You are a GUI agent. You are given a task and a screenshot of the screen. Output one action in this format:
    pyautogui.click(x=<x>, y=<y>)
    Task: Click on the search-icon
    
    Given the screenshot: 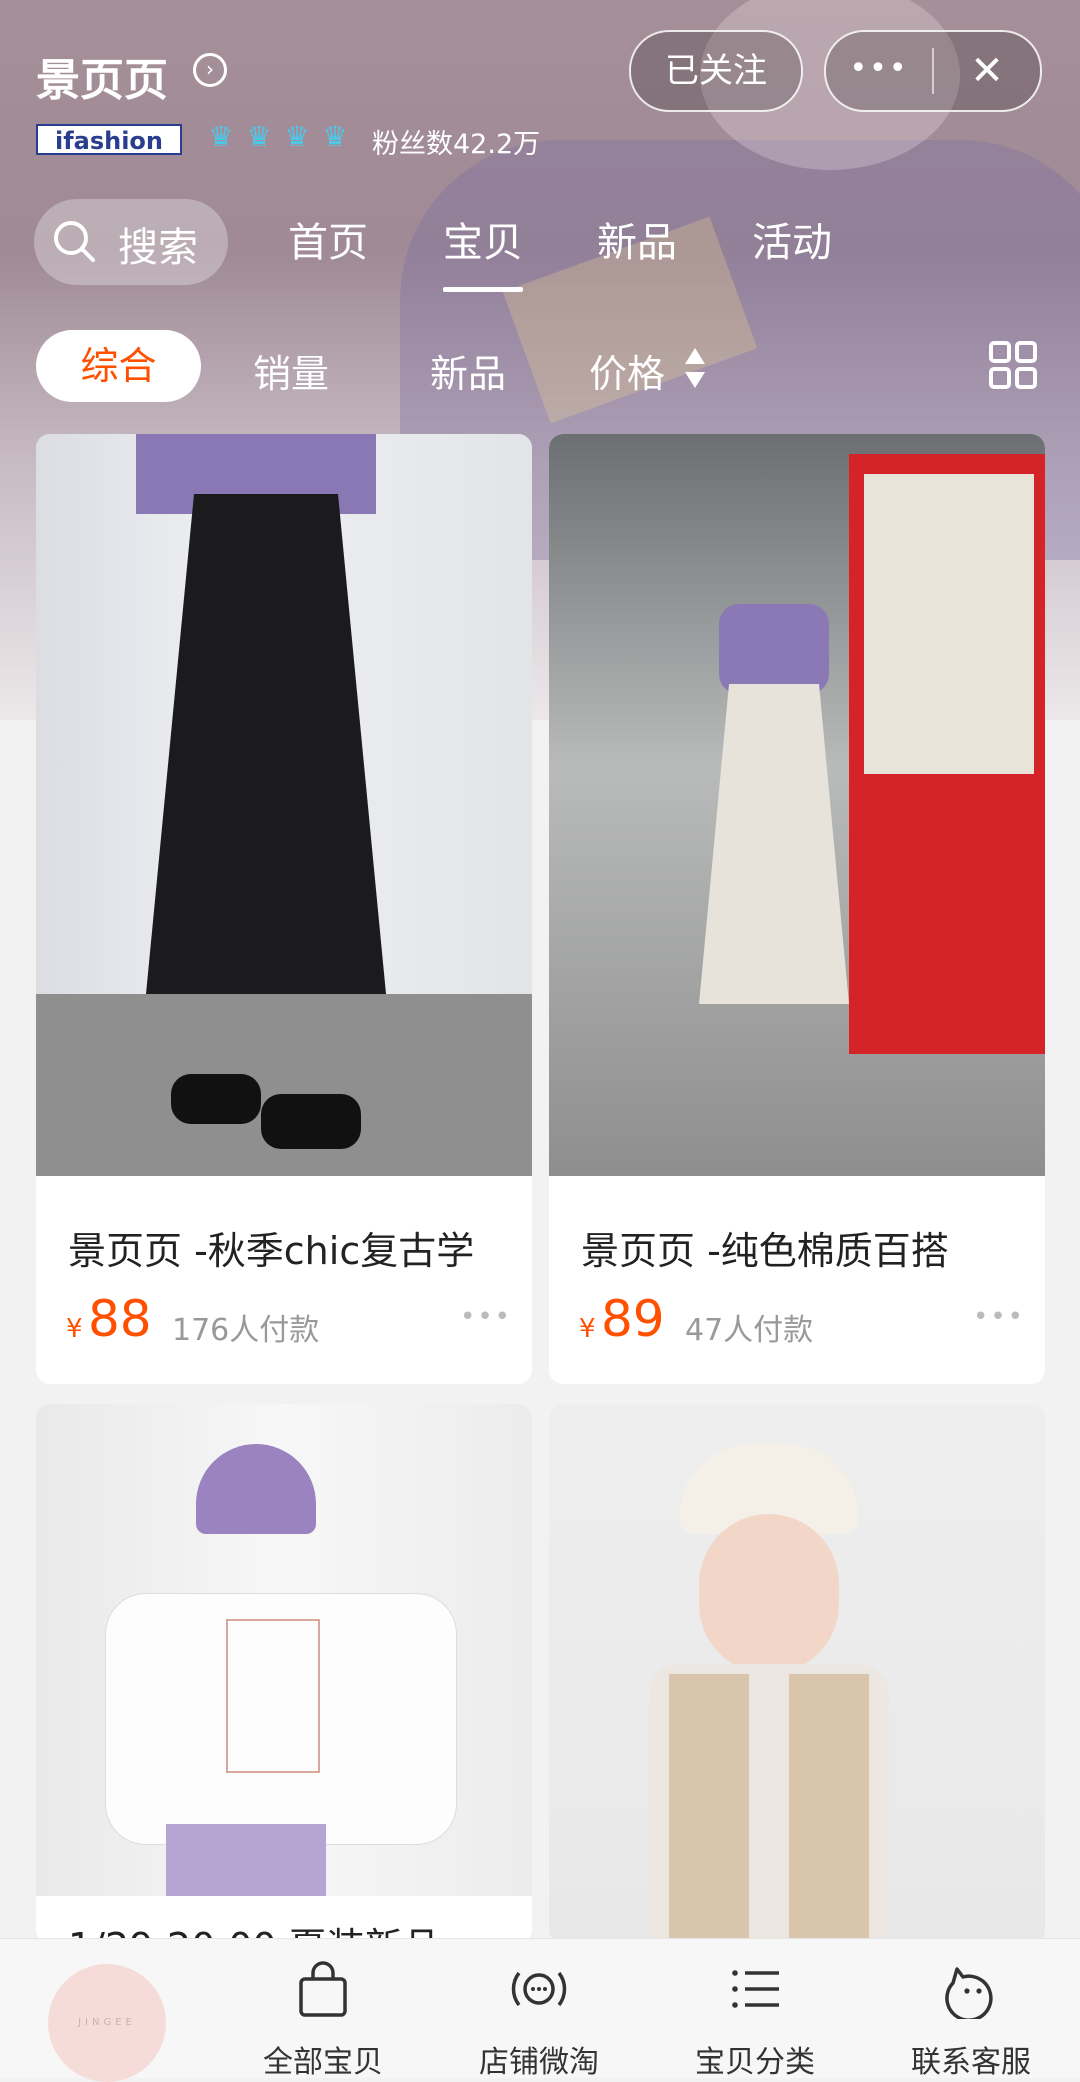 What is the action you would take?
    pyautogui.click(x=74, y=241)
    